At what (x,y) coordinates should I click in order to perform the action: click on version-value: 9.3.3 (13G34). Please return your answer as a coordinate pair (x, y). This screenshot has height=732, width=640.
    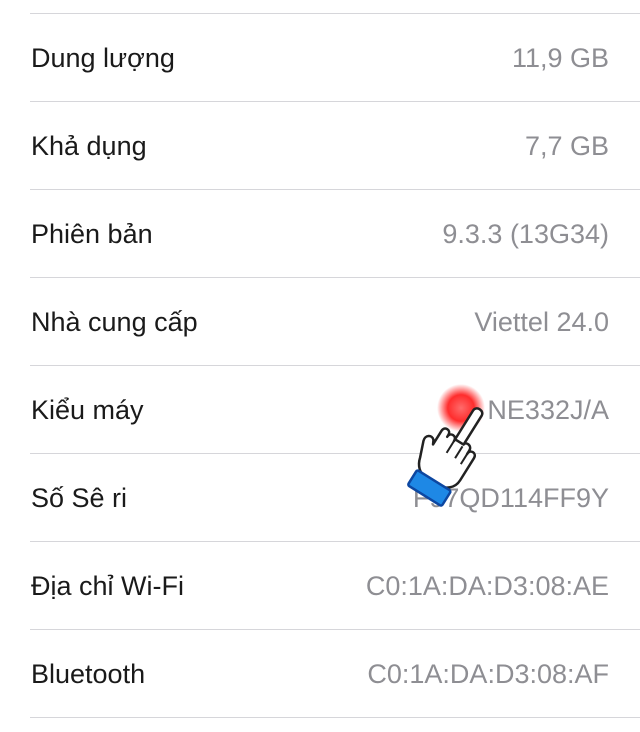
    Looking at the image, I should click on (525, 234).